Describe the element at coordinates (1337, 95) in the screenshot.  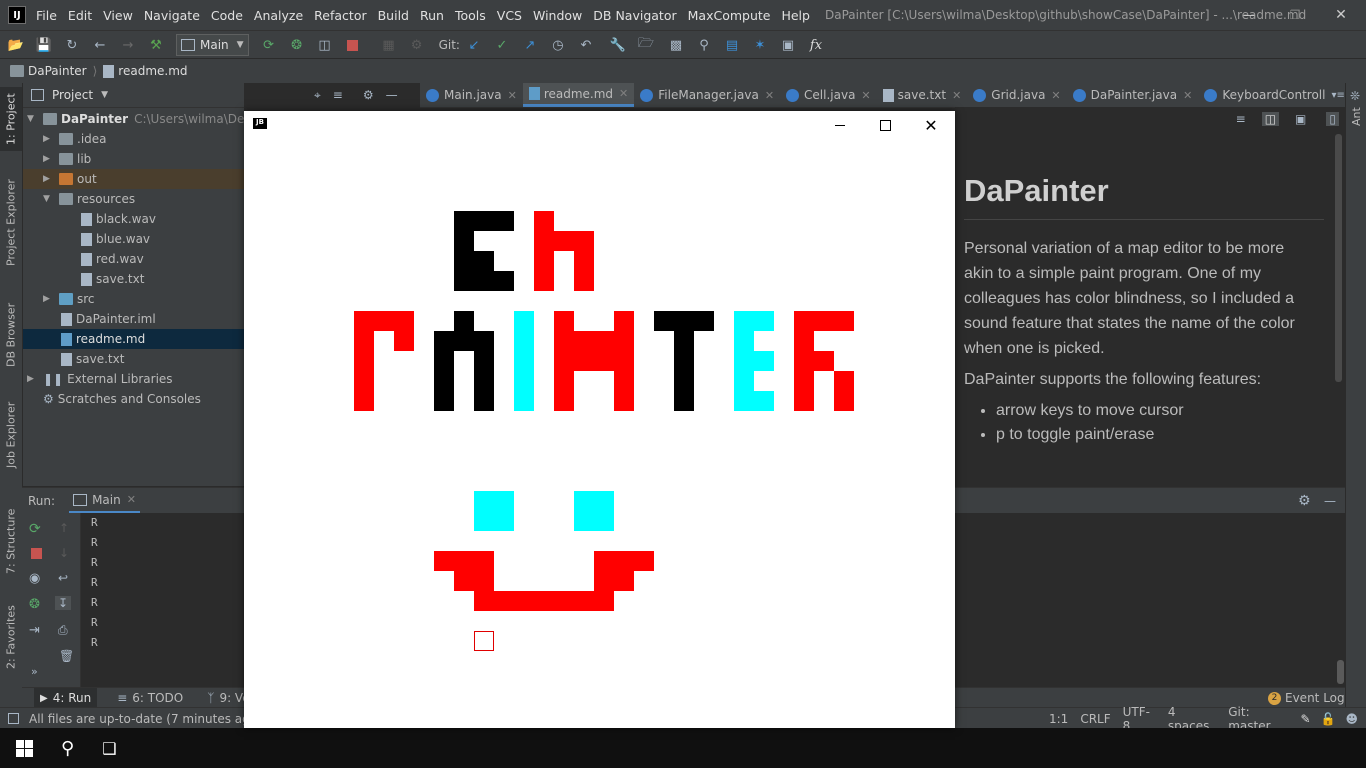
I see `tab-overflow-icon: ▾≡` at that location.